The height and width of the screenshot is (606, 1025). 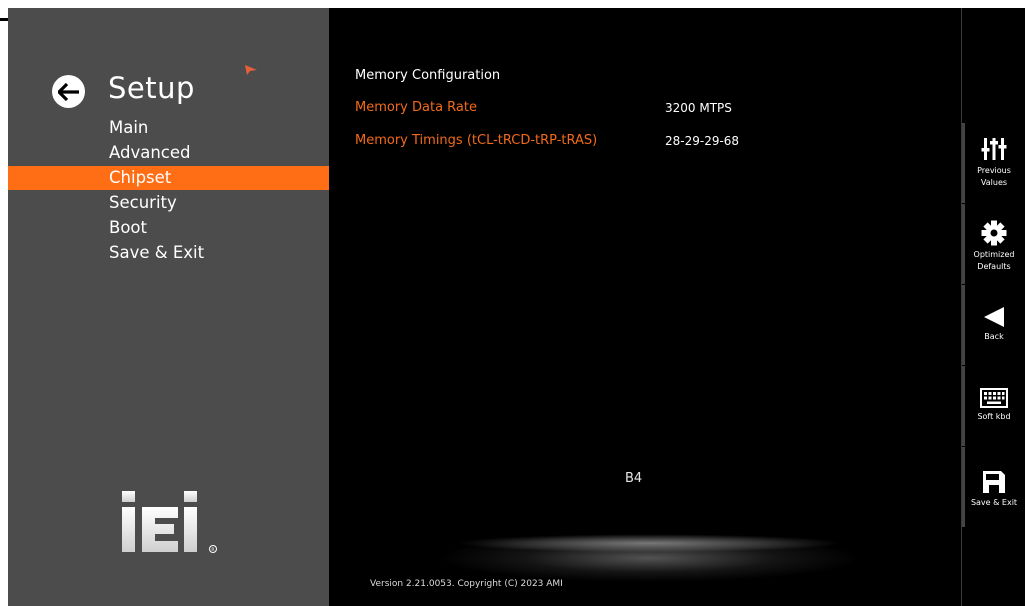 I want to click on sidebar-item-main: Main, so click(x=168, y=128).